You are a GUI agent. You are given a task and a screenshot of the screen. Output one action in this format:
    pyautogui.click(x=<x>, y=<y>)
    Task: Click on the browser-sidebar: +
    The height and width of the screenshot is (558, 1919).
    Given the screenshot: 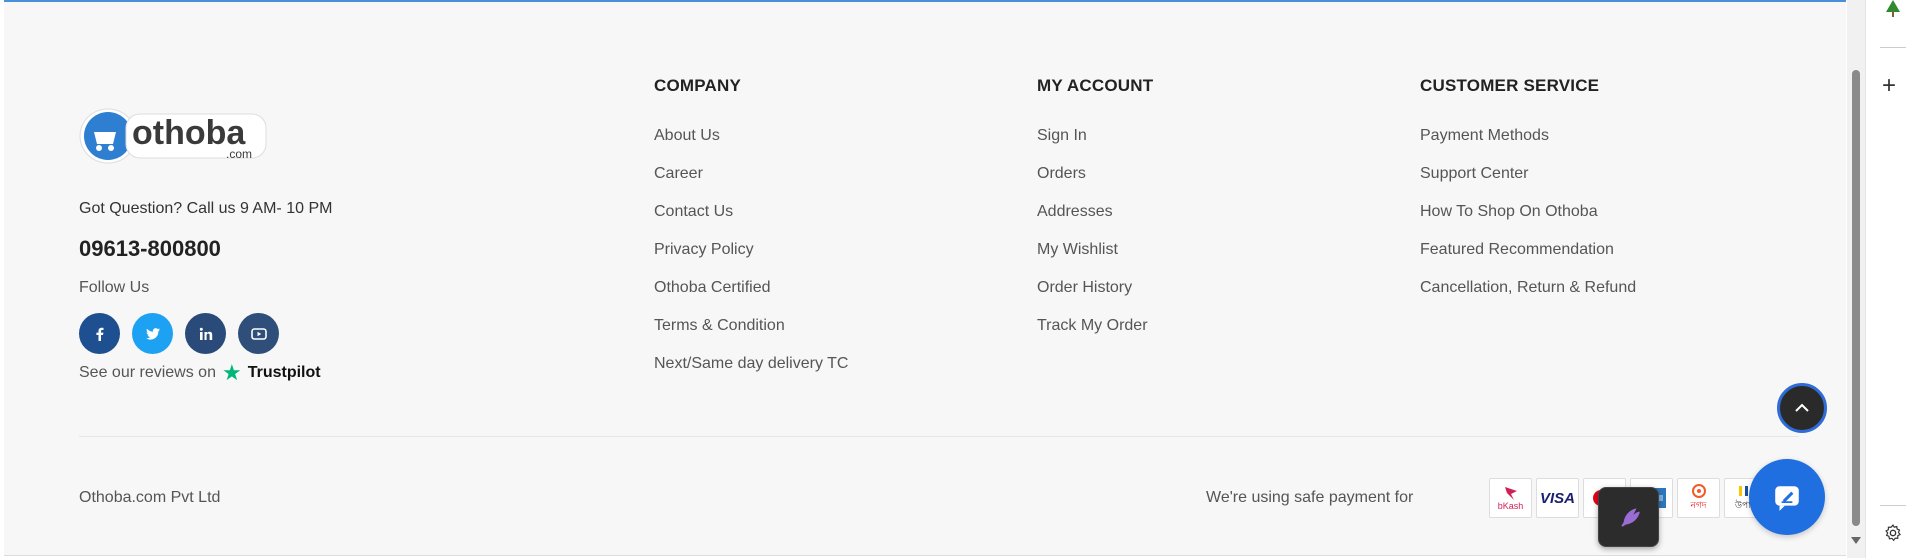 What is the action you would take?
    pyautogui.click(x=1892, y=279)
    